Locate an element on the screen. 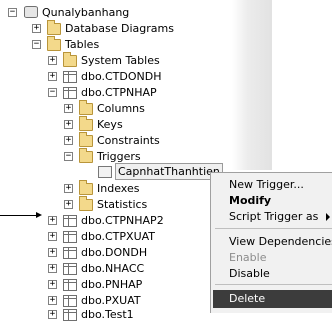 The height and width of the screenshot is (323, 332). tree-node-label: dbo.CTDONDH is located at coordinates (121, 76).